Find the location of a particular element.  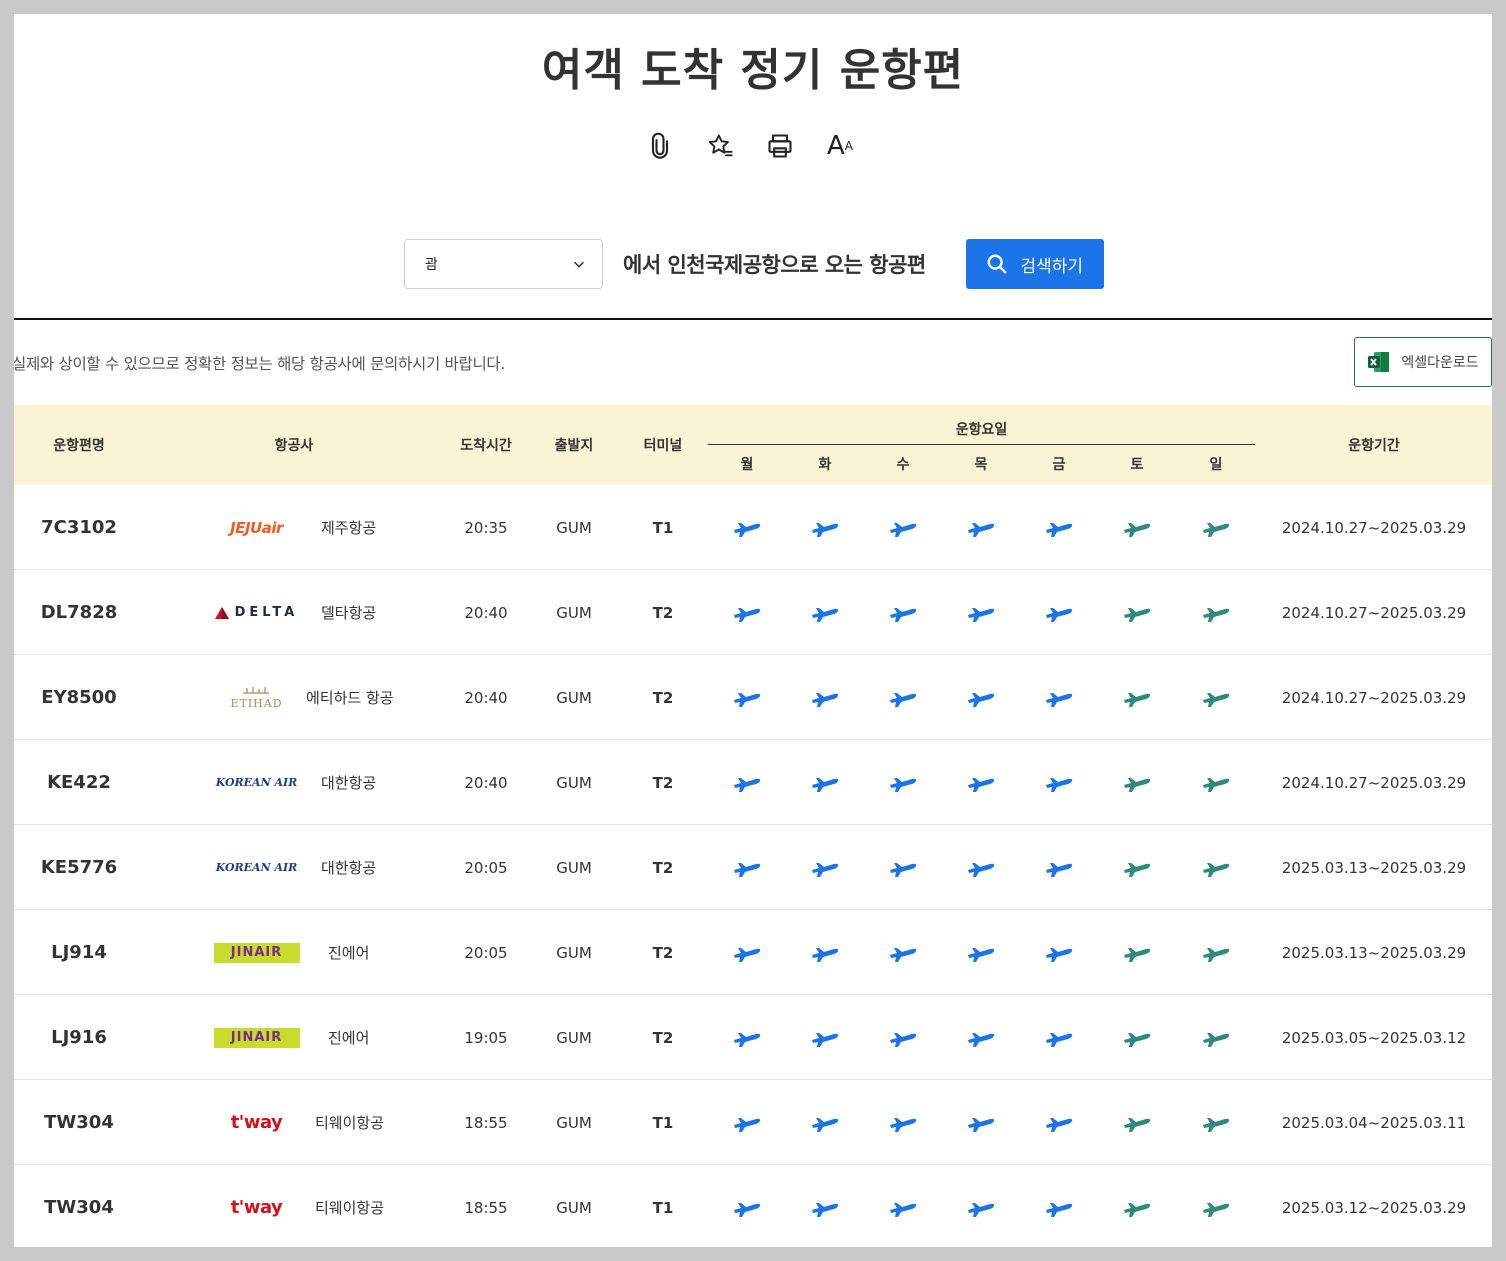

terminal: T1 is located at coordinates (663, 527).